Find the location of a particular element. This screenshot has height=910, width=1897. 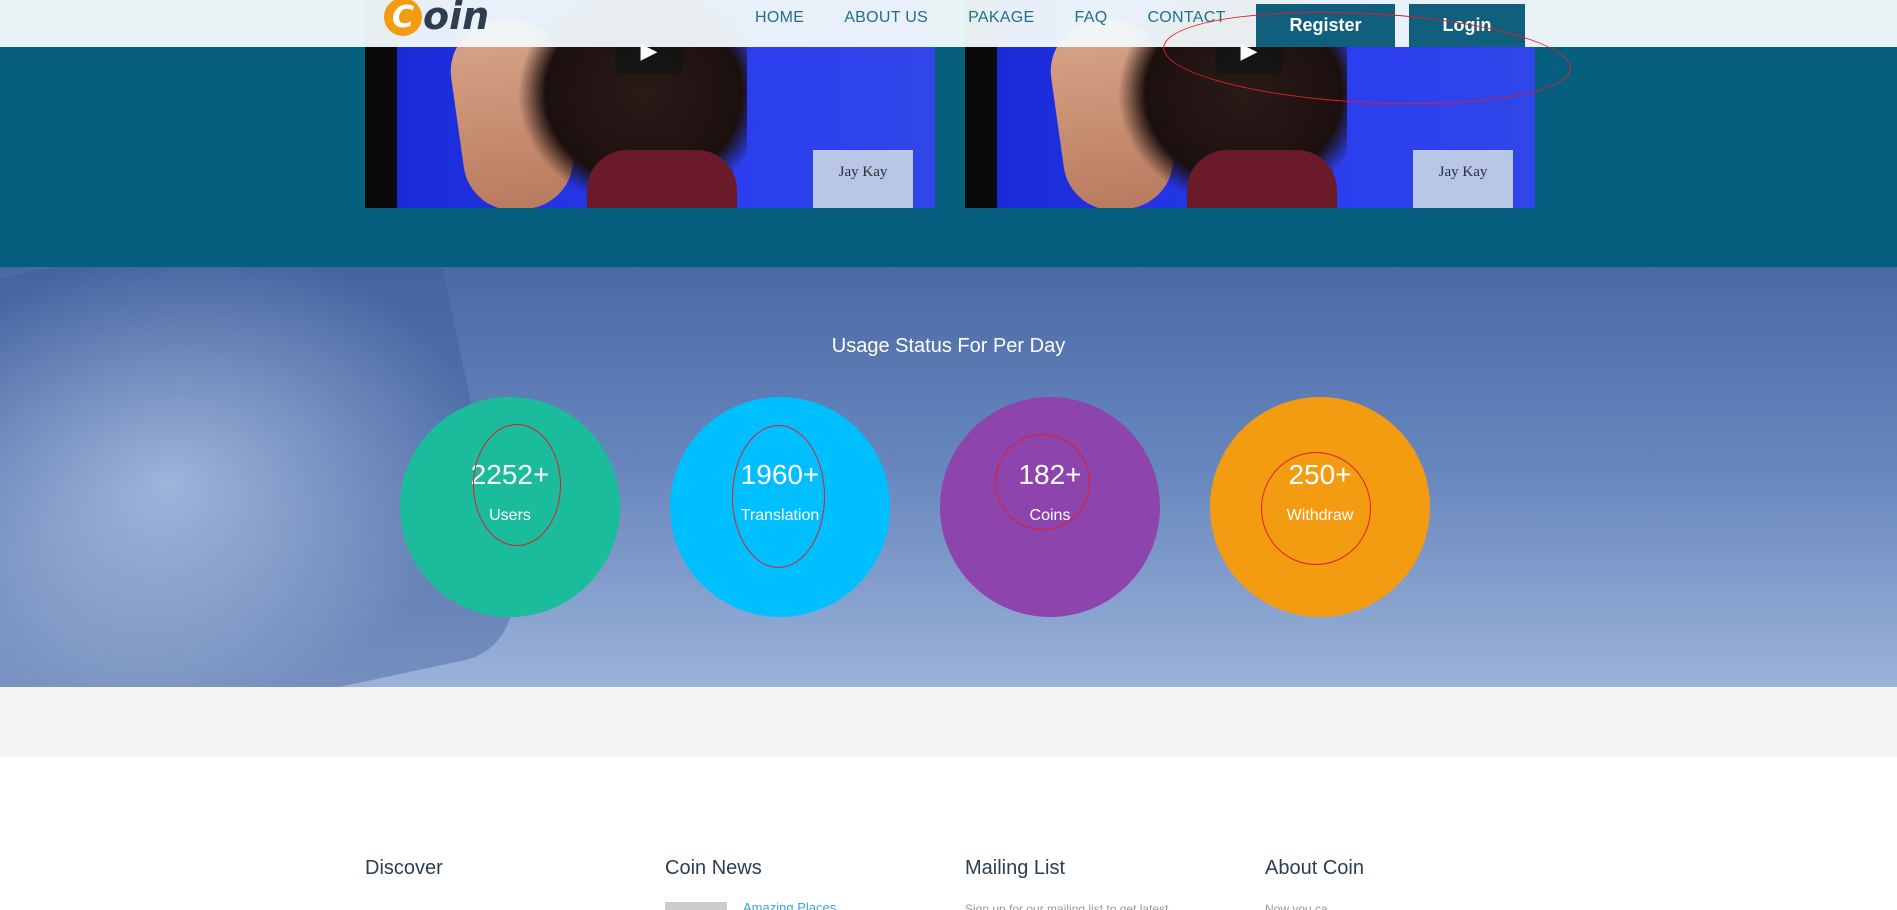

stat-label: Withdraw is located at coordinates (1320, 515).